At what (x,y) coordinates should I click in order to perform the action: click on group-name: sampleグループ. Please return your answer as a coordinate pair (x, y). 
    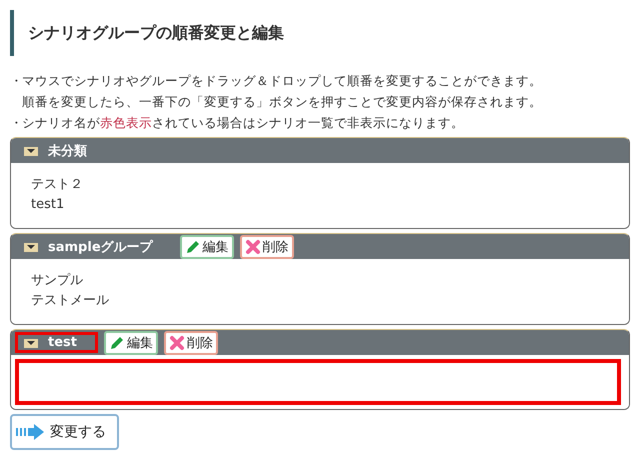
    Looking at the image, I should click on (100, 247).